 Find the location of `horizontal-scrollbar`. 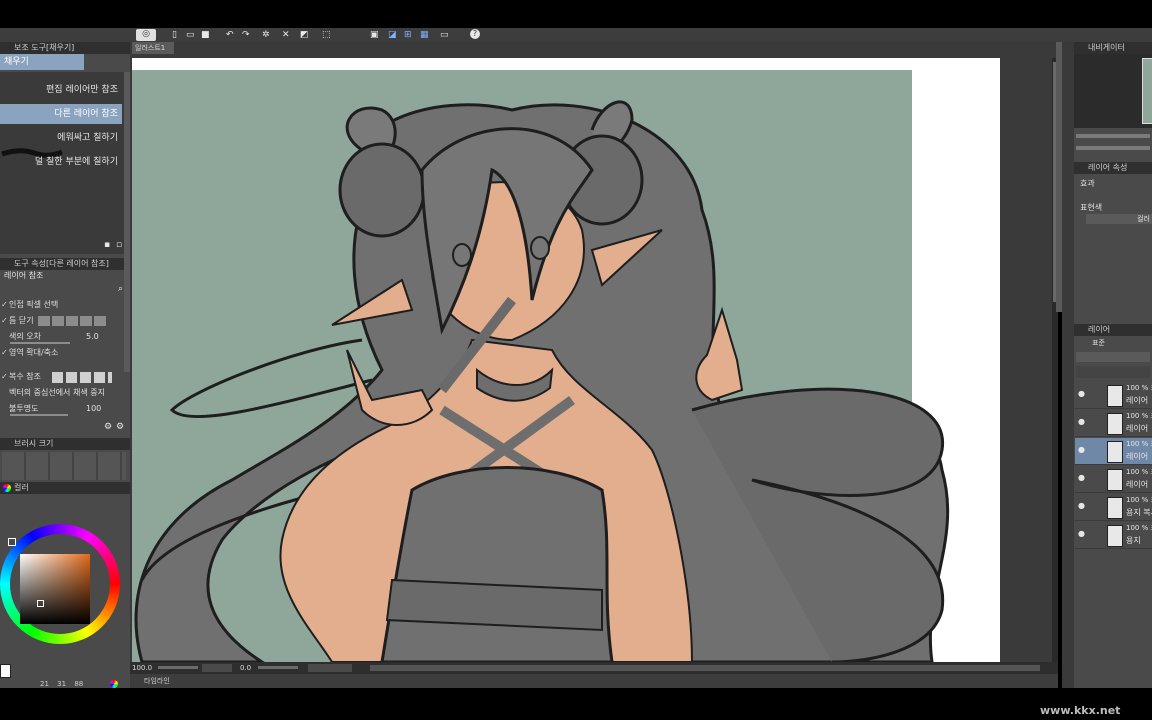

horizontal-scrollbar is located at coordinates (705, 668).